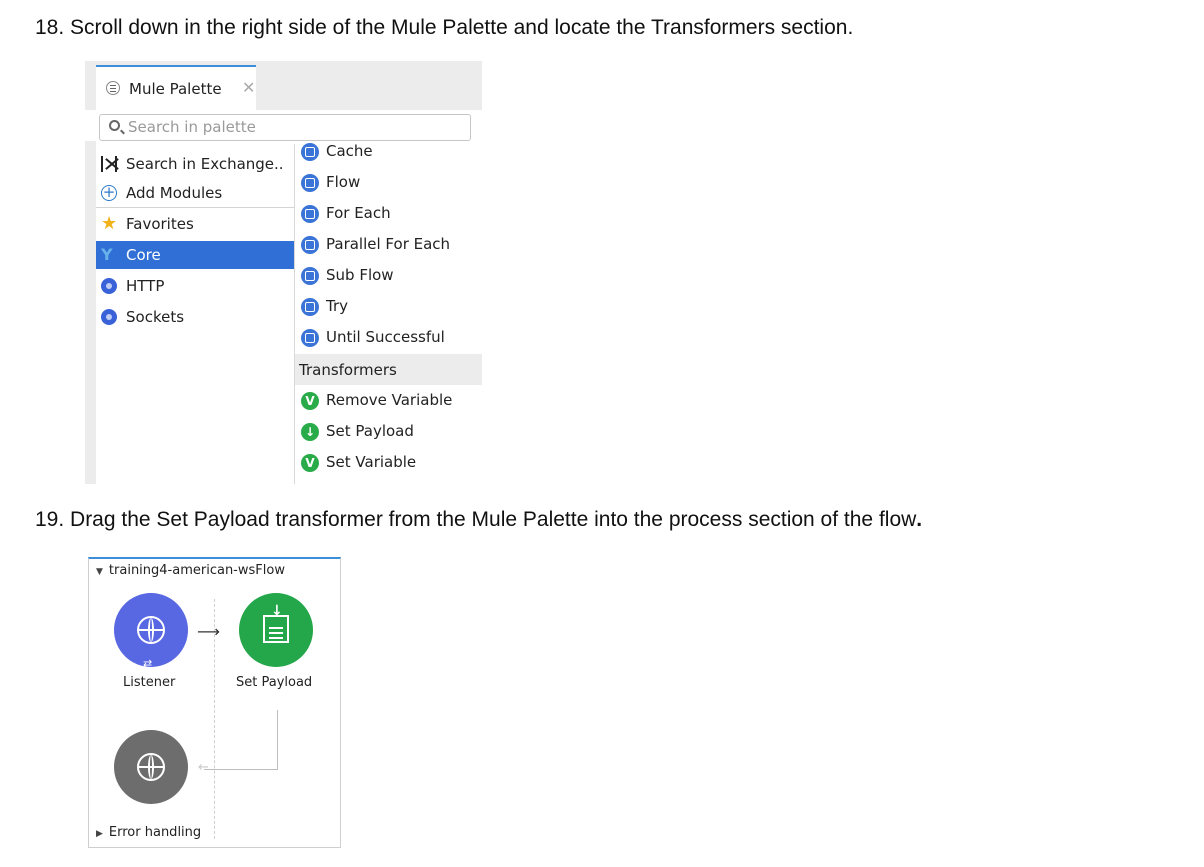 The height and width of the screenshot is (867, 1204). I want to click on sockets-label: Sockets, so click(155, 317).